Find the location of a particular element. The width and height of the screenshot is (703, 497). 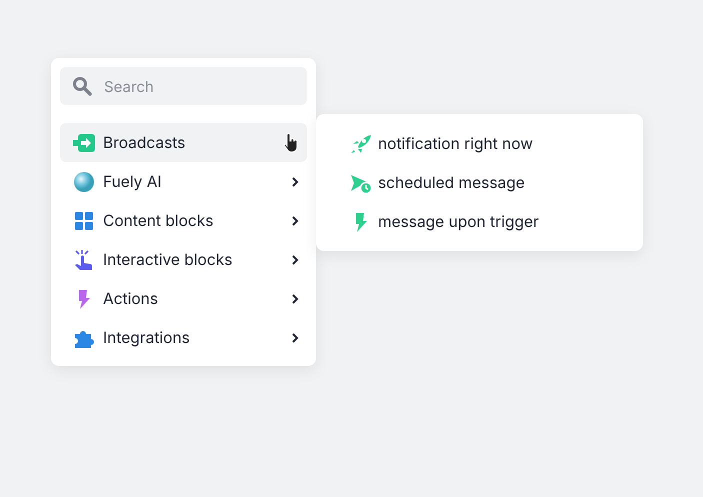

submenu-item: notification right now is located at coordinates (479, 143).